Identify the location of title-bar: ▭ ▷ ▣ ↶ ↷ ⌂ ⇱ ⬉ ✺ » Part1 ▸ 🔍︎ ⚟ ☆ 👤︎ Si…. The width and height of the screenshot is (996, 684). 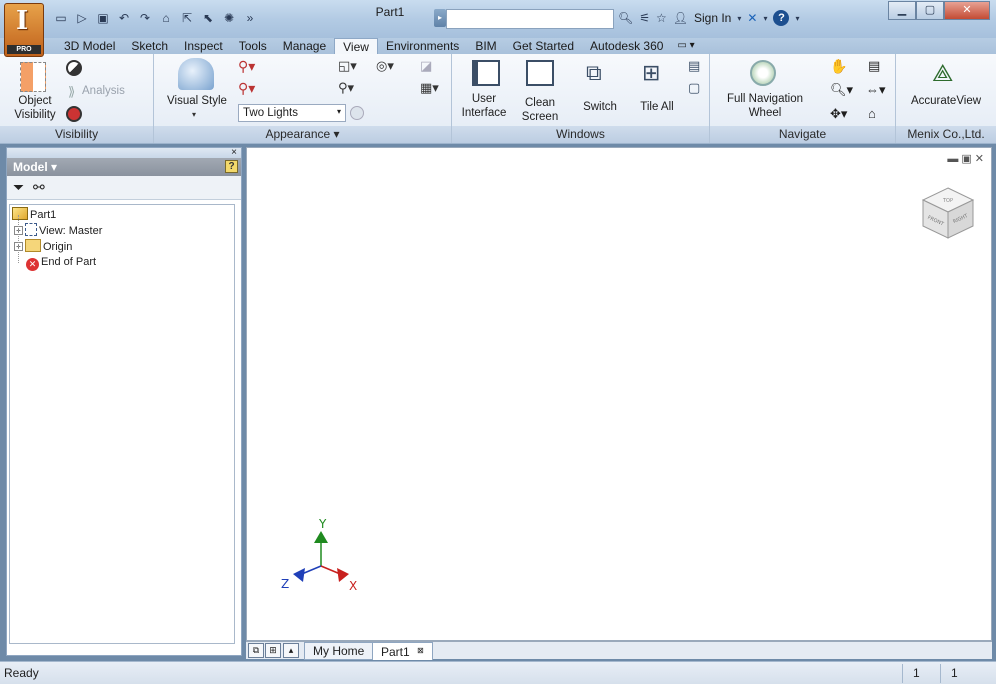
(498, 19).